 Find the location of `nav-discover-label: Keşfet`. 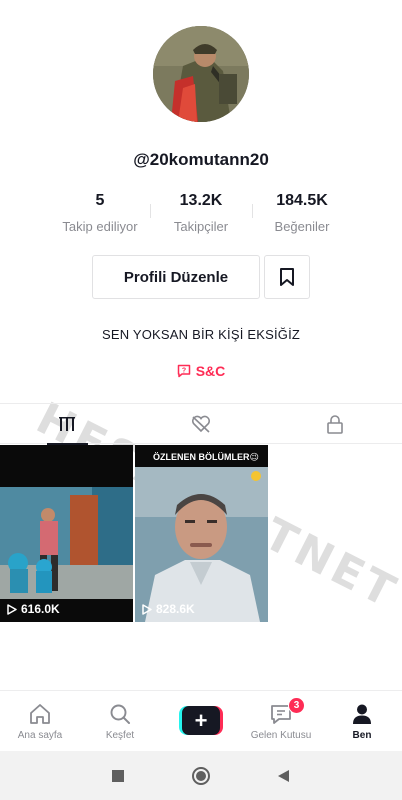

nav-discover-label: Keşfet is located at coordinates (120, 735).